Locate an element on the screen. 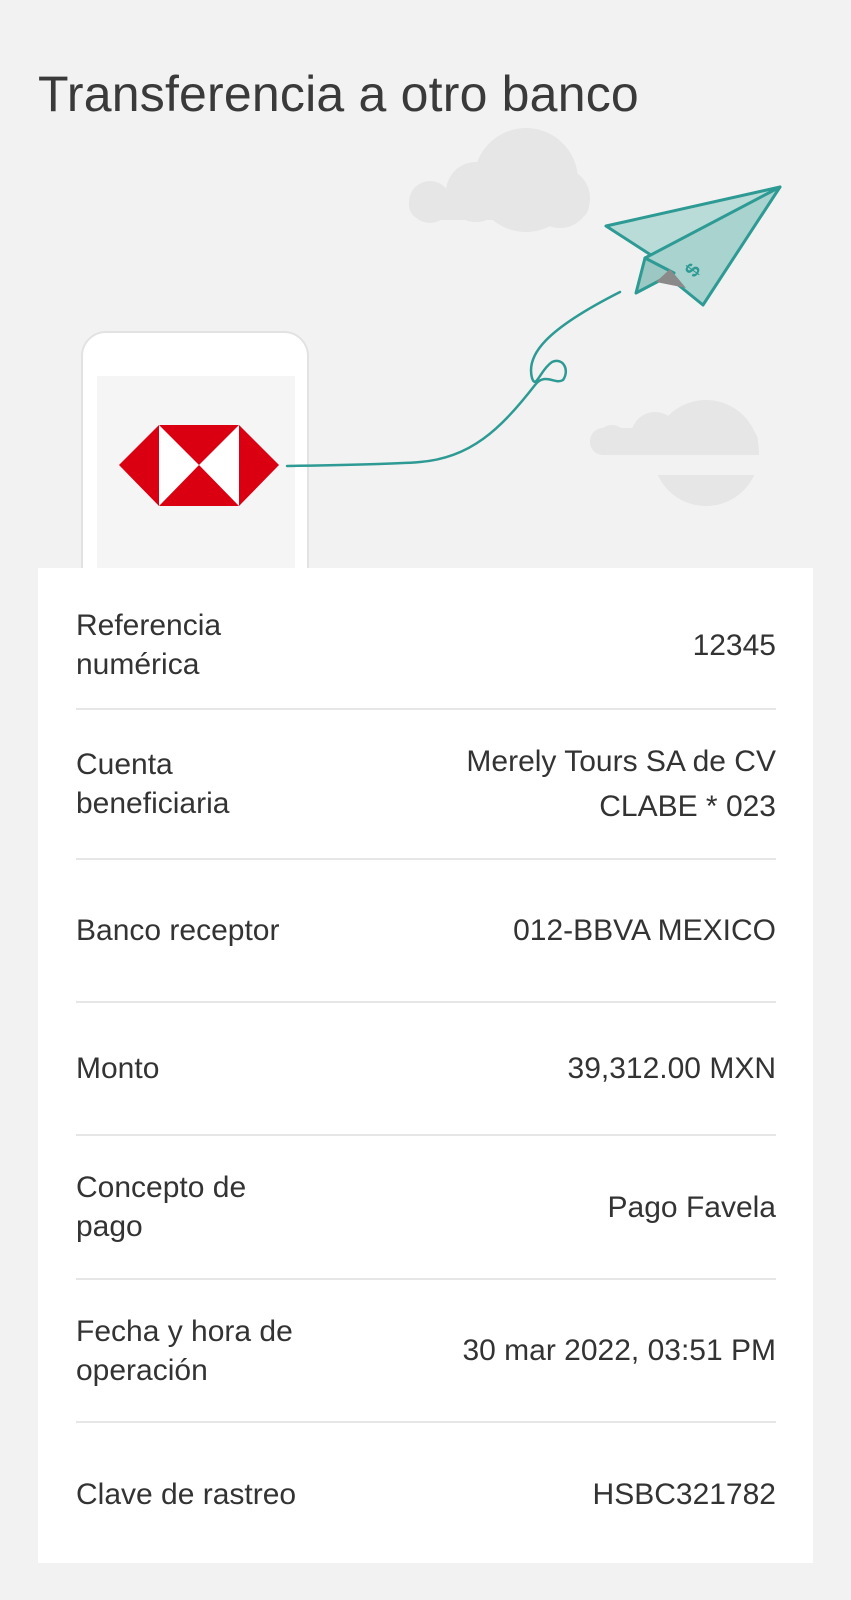 This screenshot has height=1600, width=851. bank-label: Banco receptor is located at coordinates (178, 930).